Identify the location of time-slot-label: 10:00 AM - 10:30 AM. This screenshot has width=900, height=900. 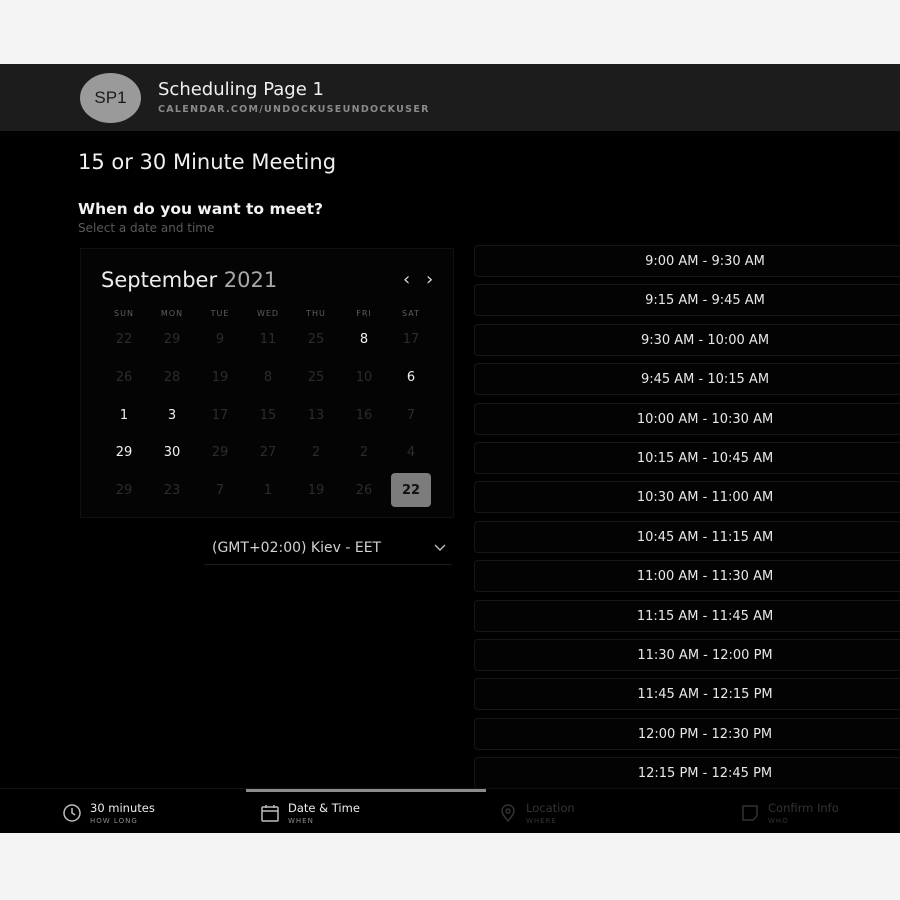
(705, 419).